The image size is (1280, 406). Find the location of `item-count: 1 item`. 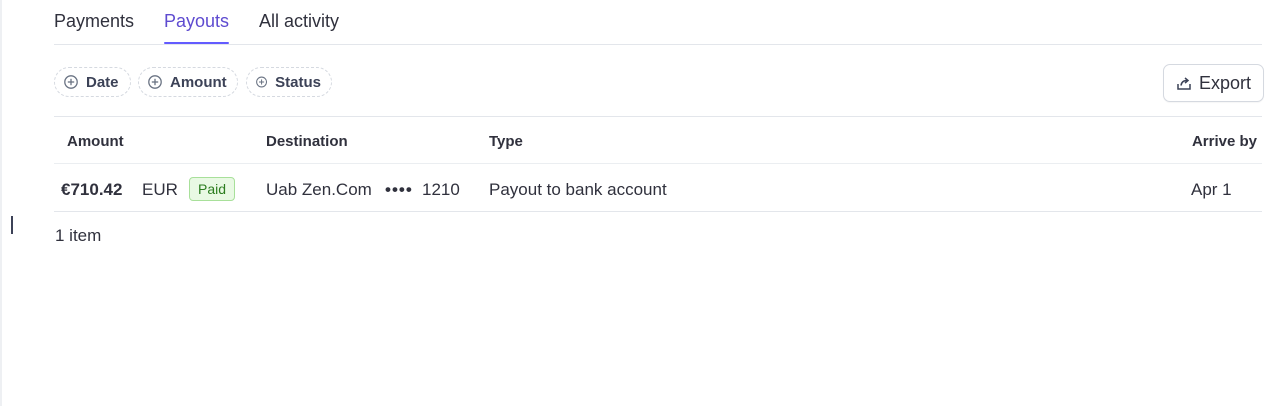

item-count: 1 item is located at coordinates (78, 235).